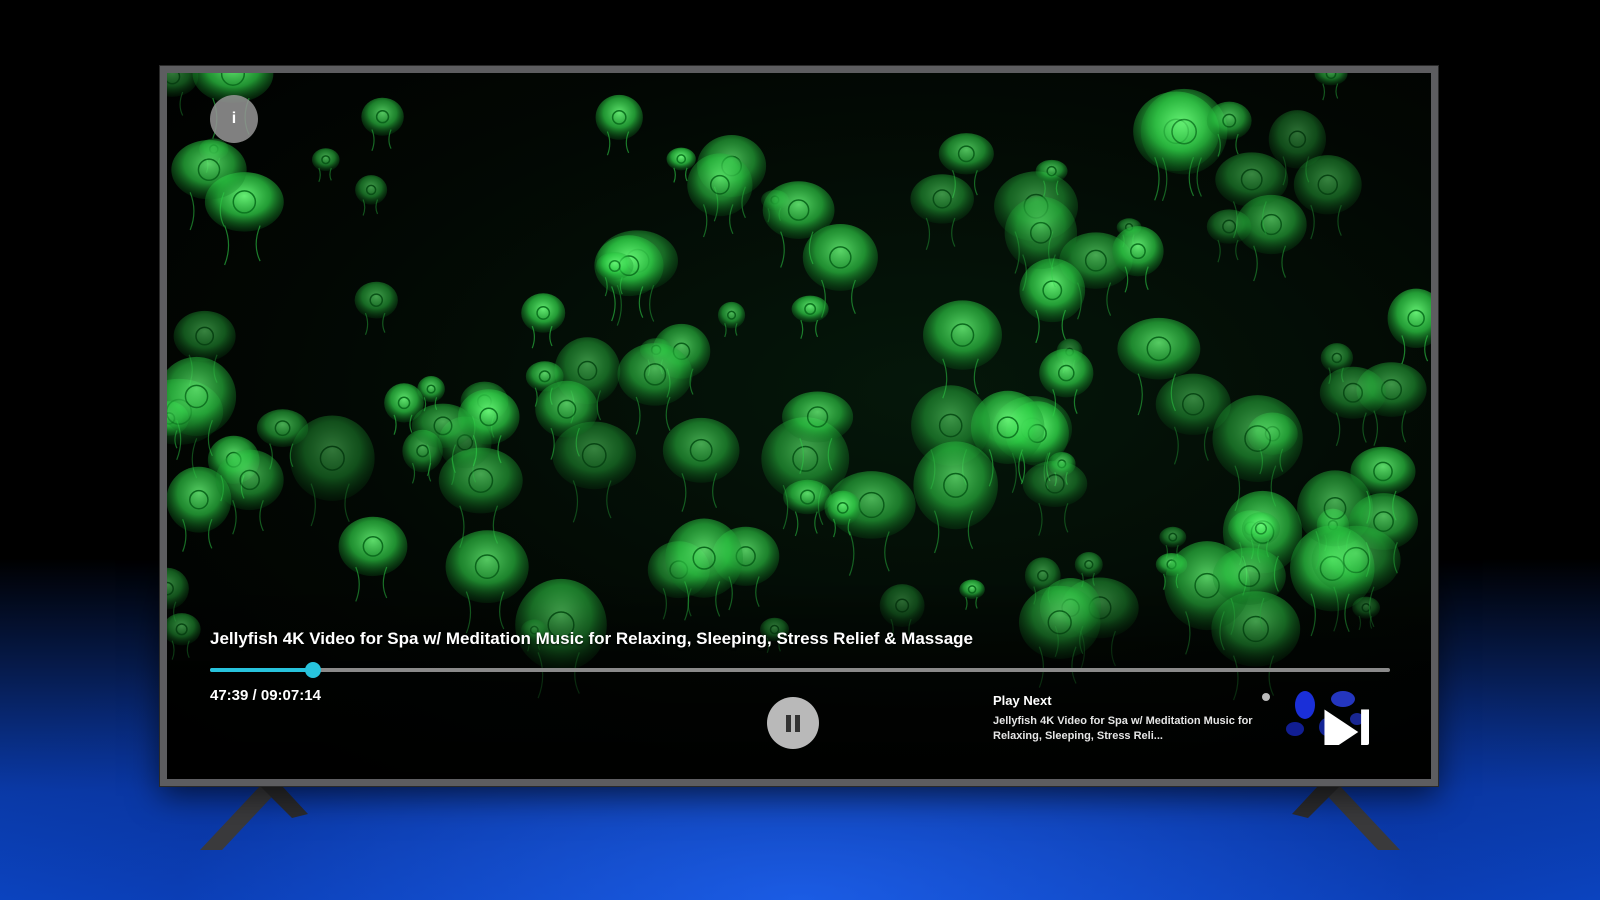  Describe the element at coordinates (1346, 818) in the screenshot. I see `tv-stand-right` at that location.